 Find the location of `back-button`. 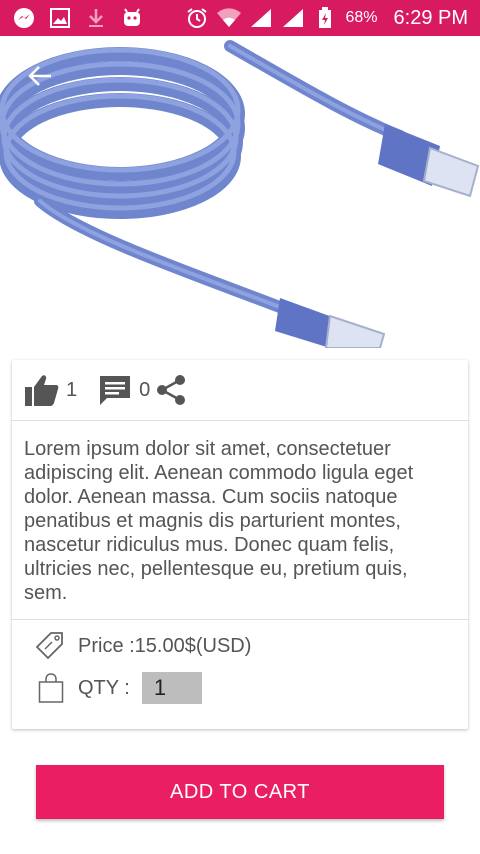

back-button is located at coordinates (40, 76).